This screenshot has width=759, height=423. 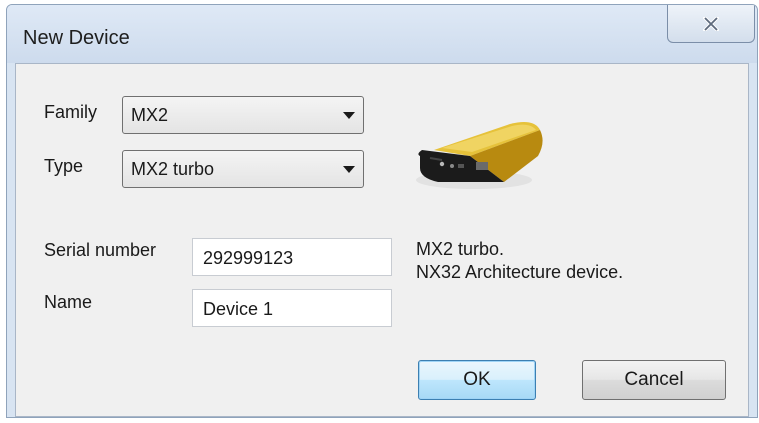 I want to click on description-line-1: MX2 turbo., so click(x=460, y=249).